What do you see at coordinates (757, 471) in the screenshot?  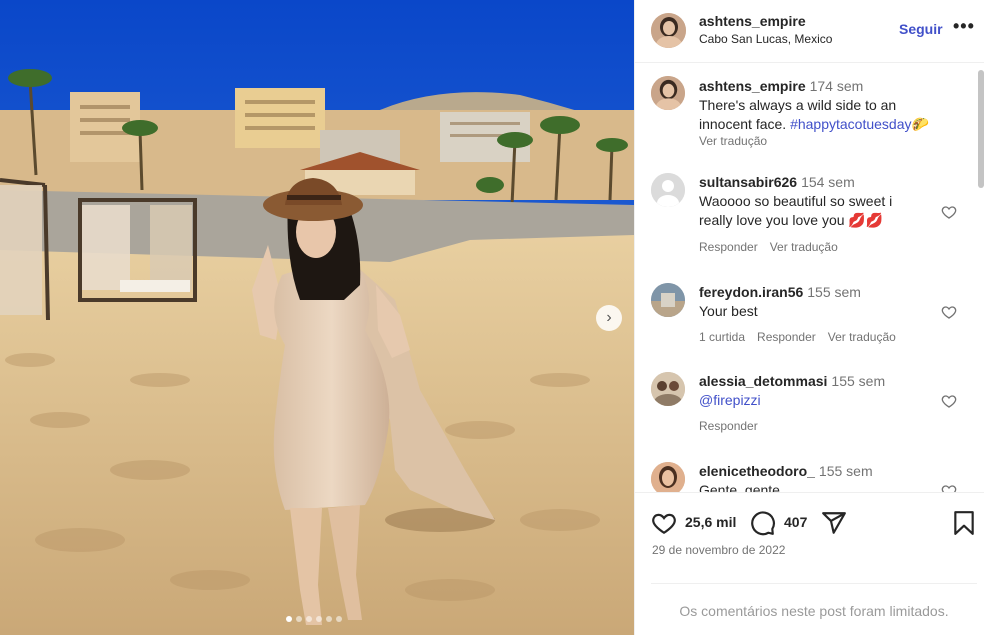 I see `comment-username: elenicetheodoro_` at bounding box center [757, 471].